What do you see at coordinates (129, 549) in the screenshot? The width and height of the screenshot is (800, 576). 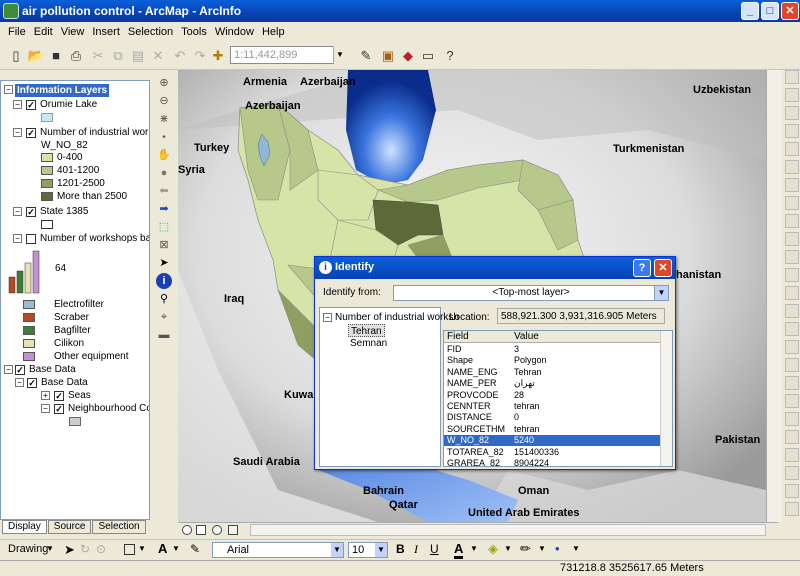 I see `rectangle-icon` at bounding box center [129, 549].